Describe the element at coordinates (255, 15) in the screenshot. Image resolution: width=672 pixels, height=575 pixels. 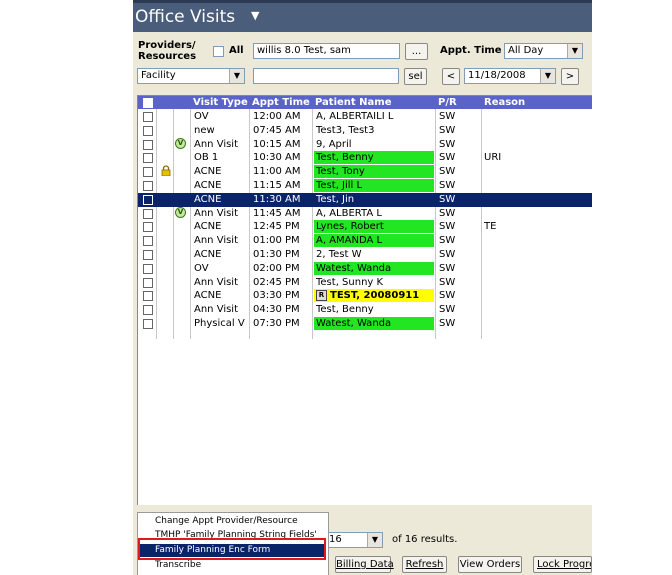
I see `title-dropdown-icon: ▼` at that location.